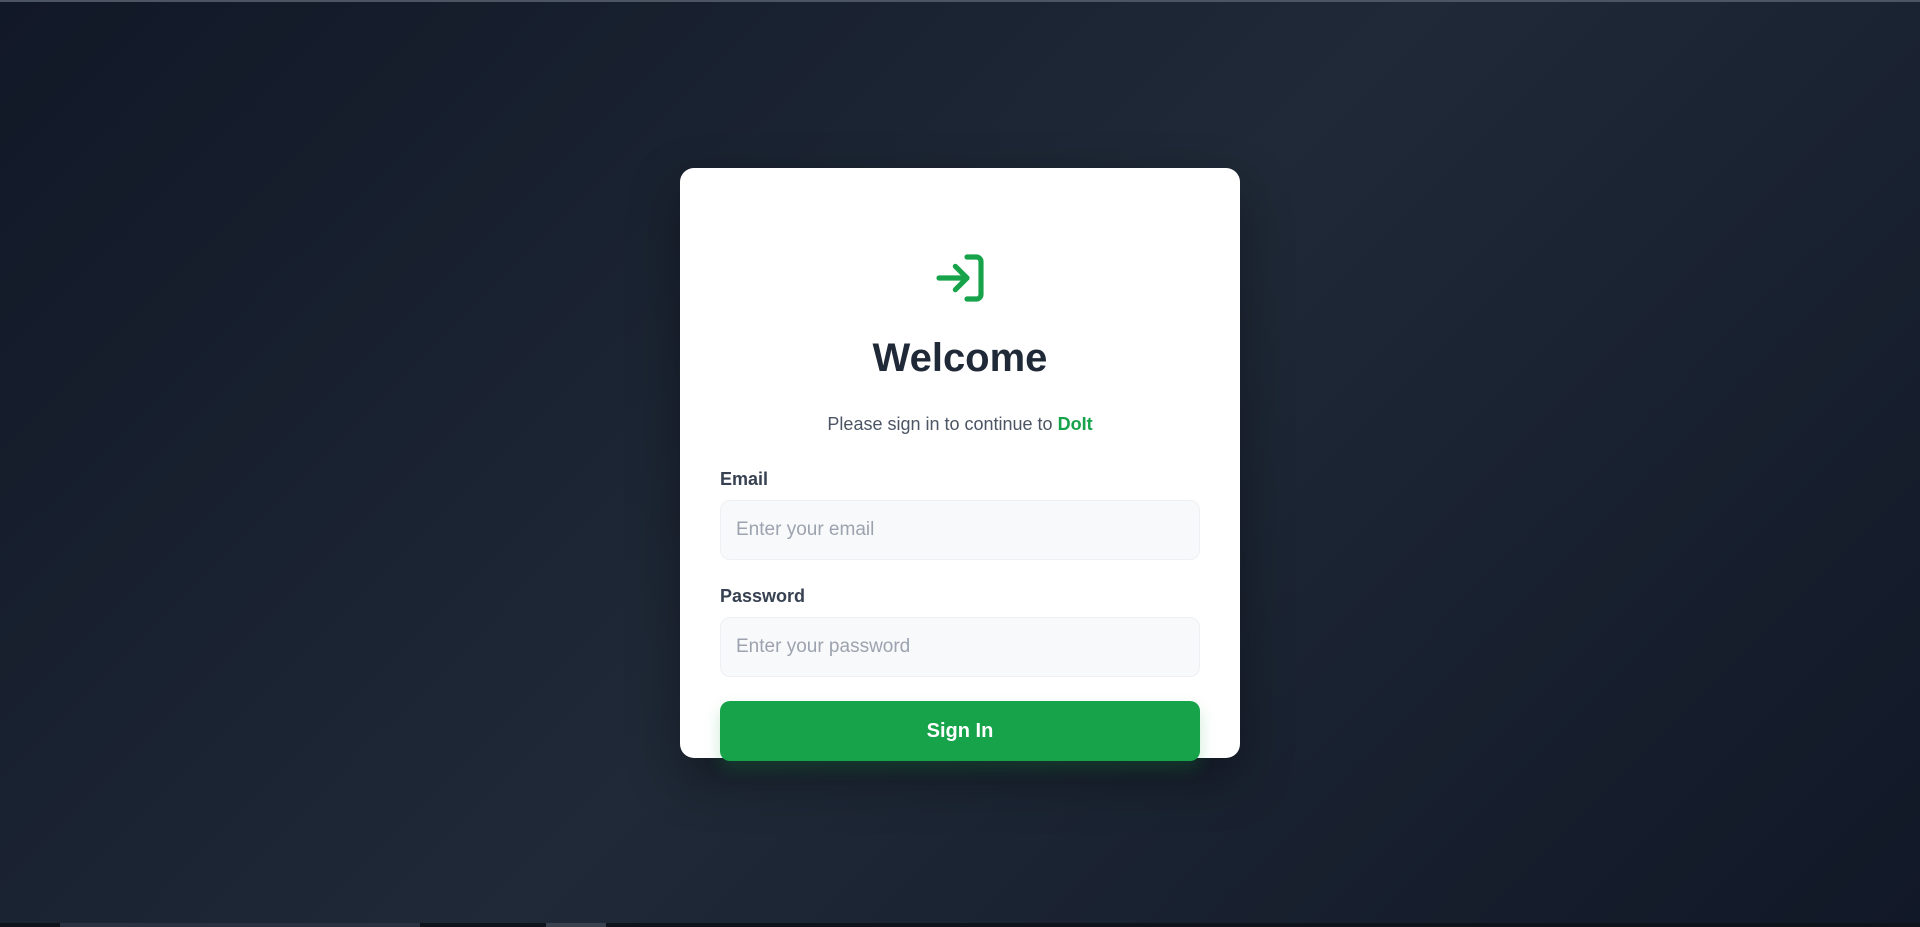  Describe the element at coordinates (1075, 424) in the screenshot. I see `brand-name: DoIt` at that location.